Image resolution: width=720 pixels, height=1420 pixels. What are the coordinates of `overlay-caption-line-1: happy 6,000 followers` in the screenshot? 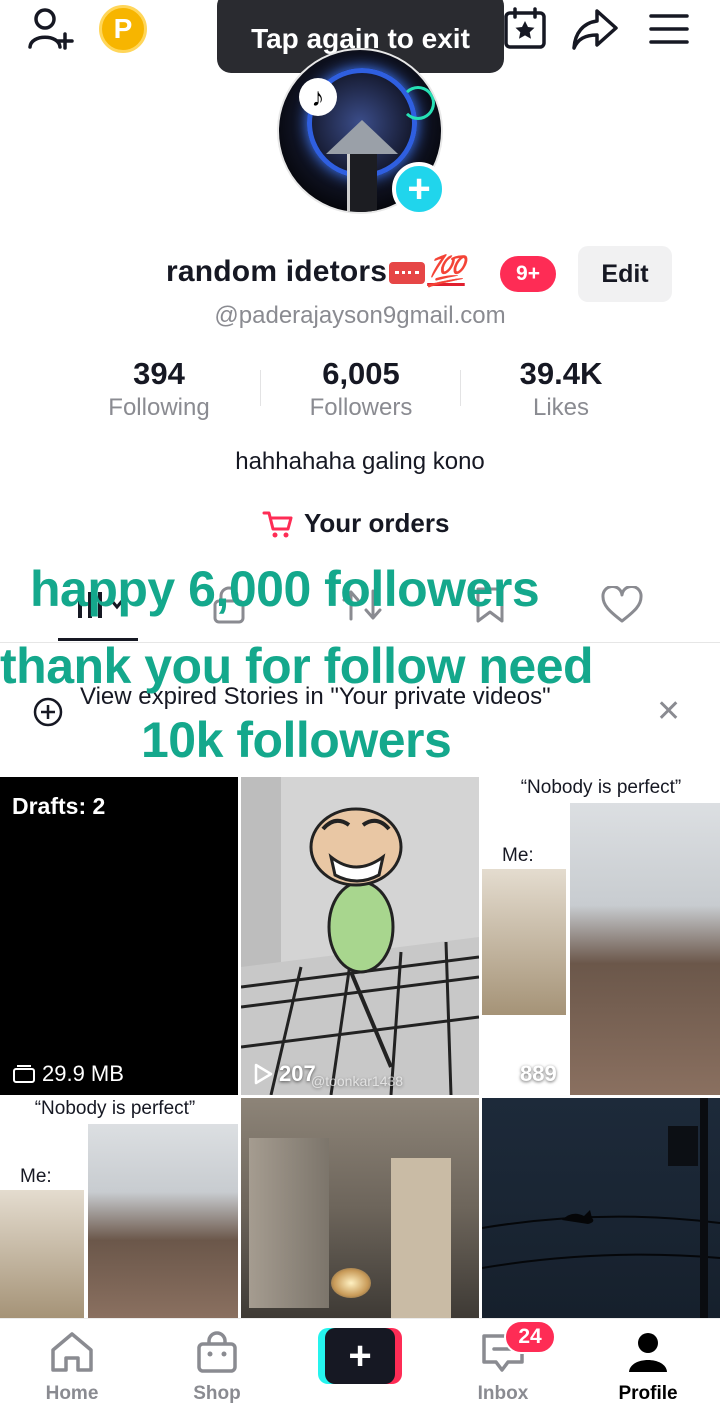 It's located at (285, 589).